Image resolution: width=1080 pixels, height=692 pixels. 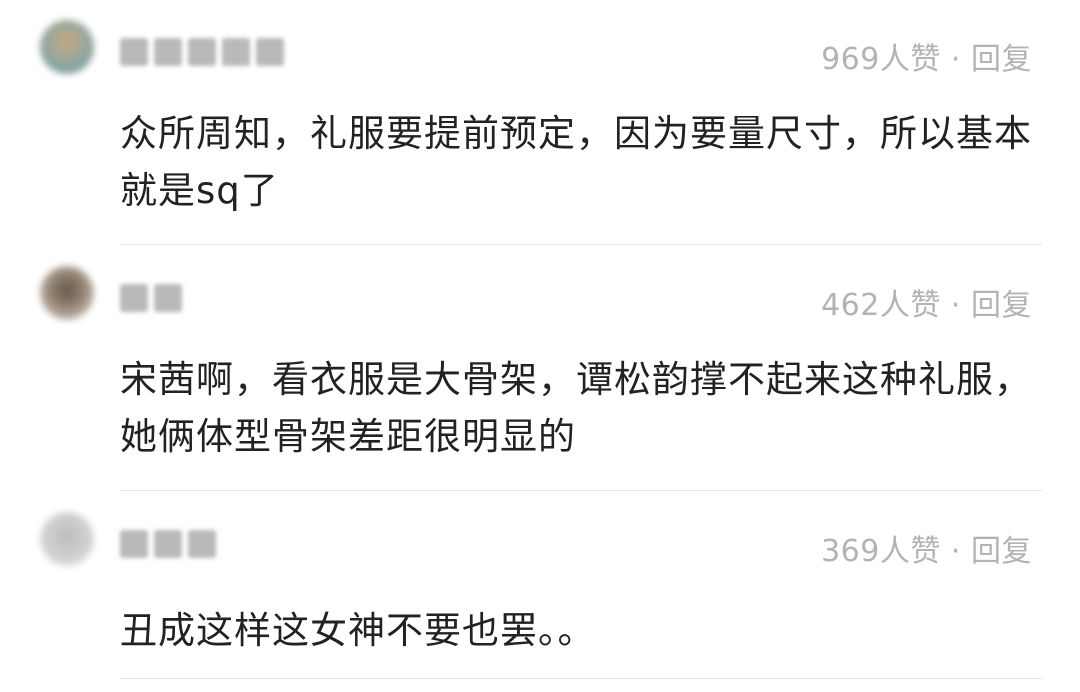 I want to click on comment-meta: 369人赞 · 回复, so click(x=926, y=548).